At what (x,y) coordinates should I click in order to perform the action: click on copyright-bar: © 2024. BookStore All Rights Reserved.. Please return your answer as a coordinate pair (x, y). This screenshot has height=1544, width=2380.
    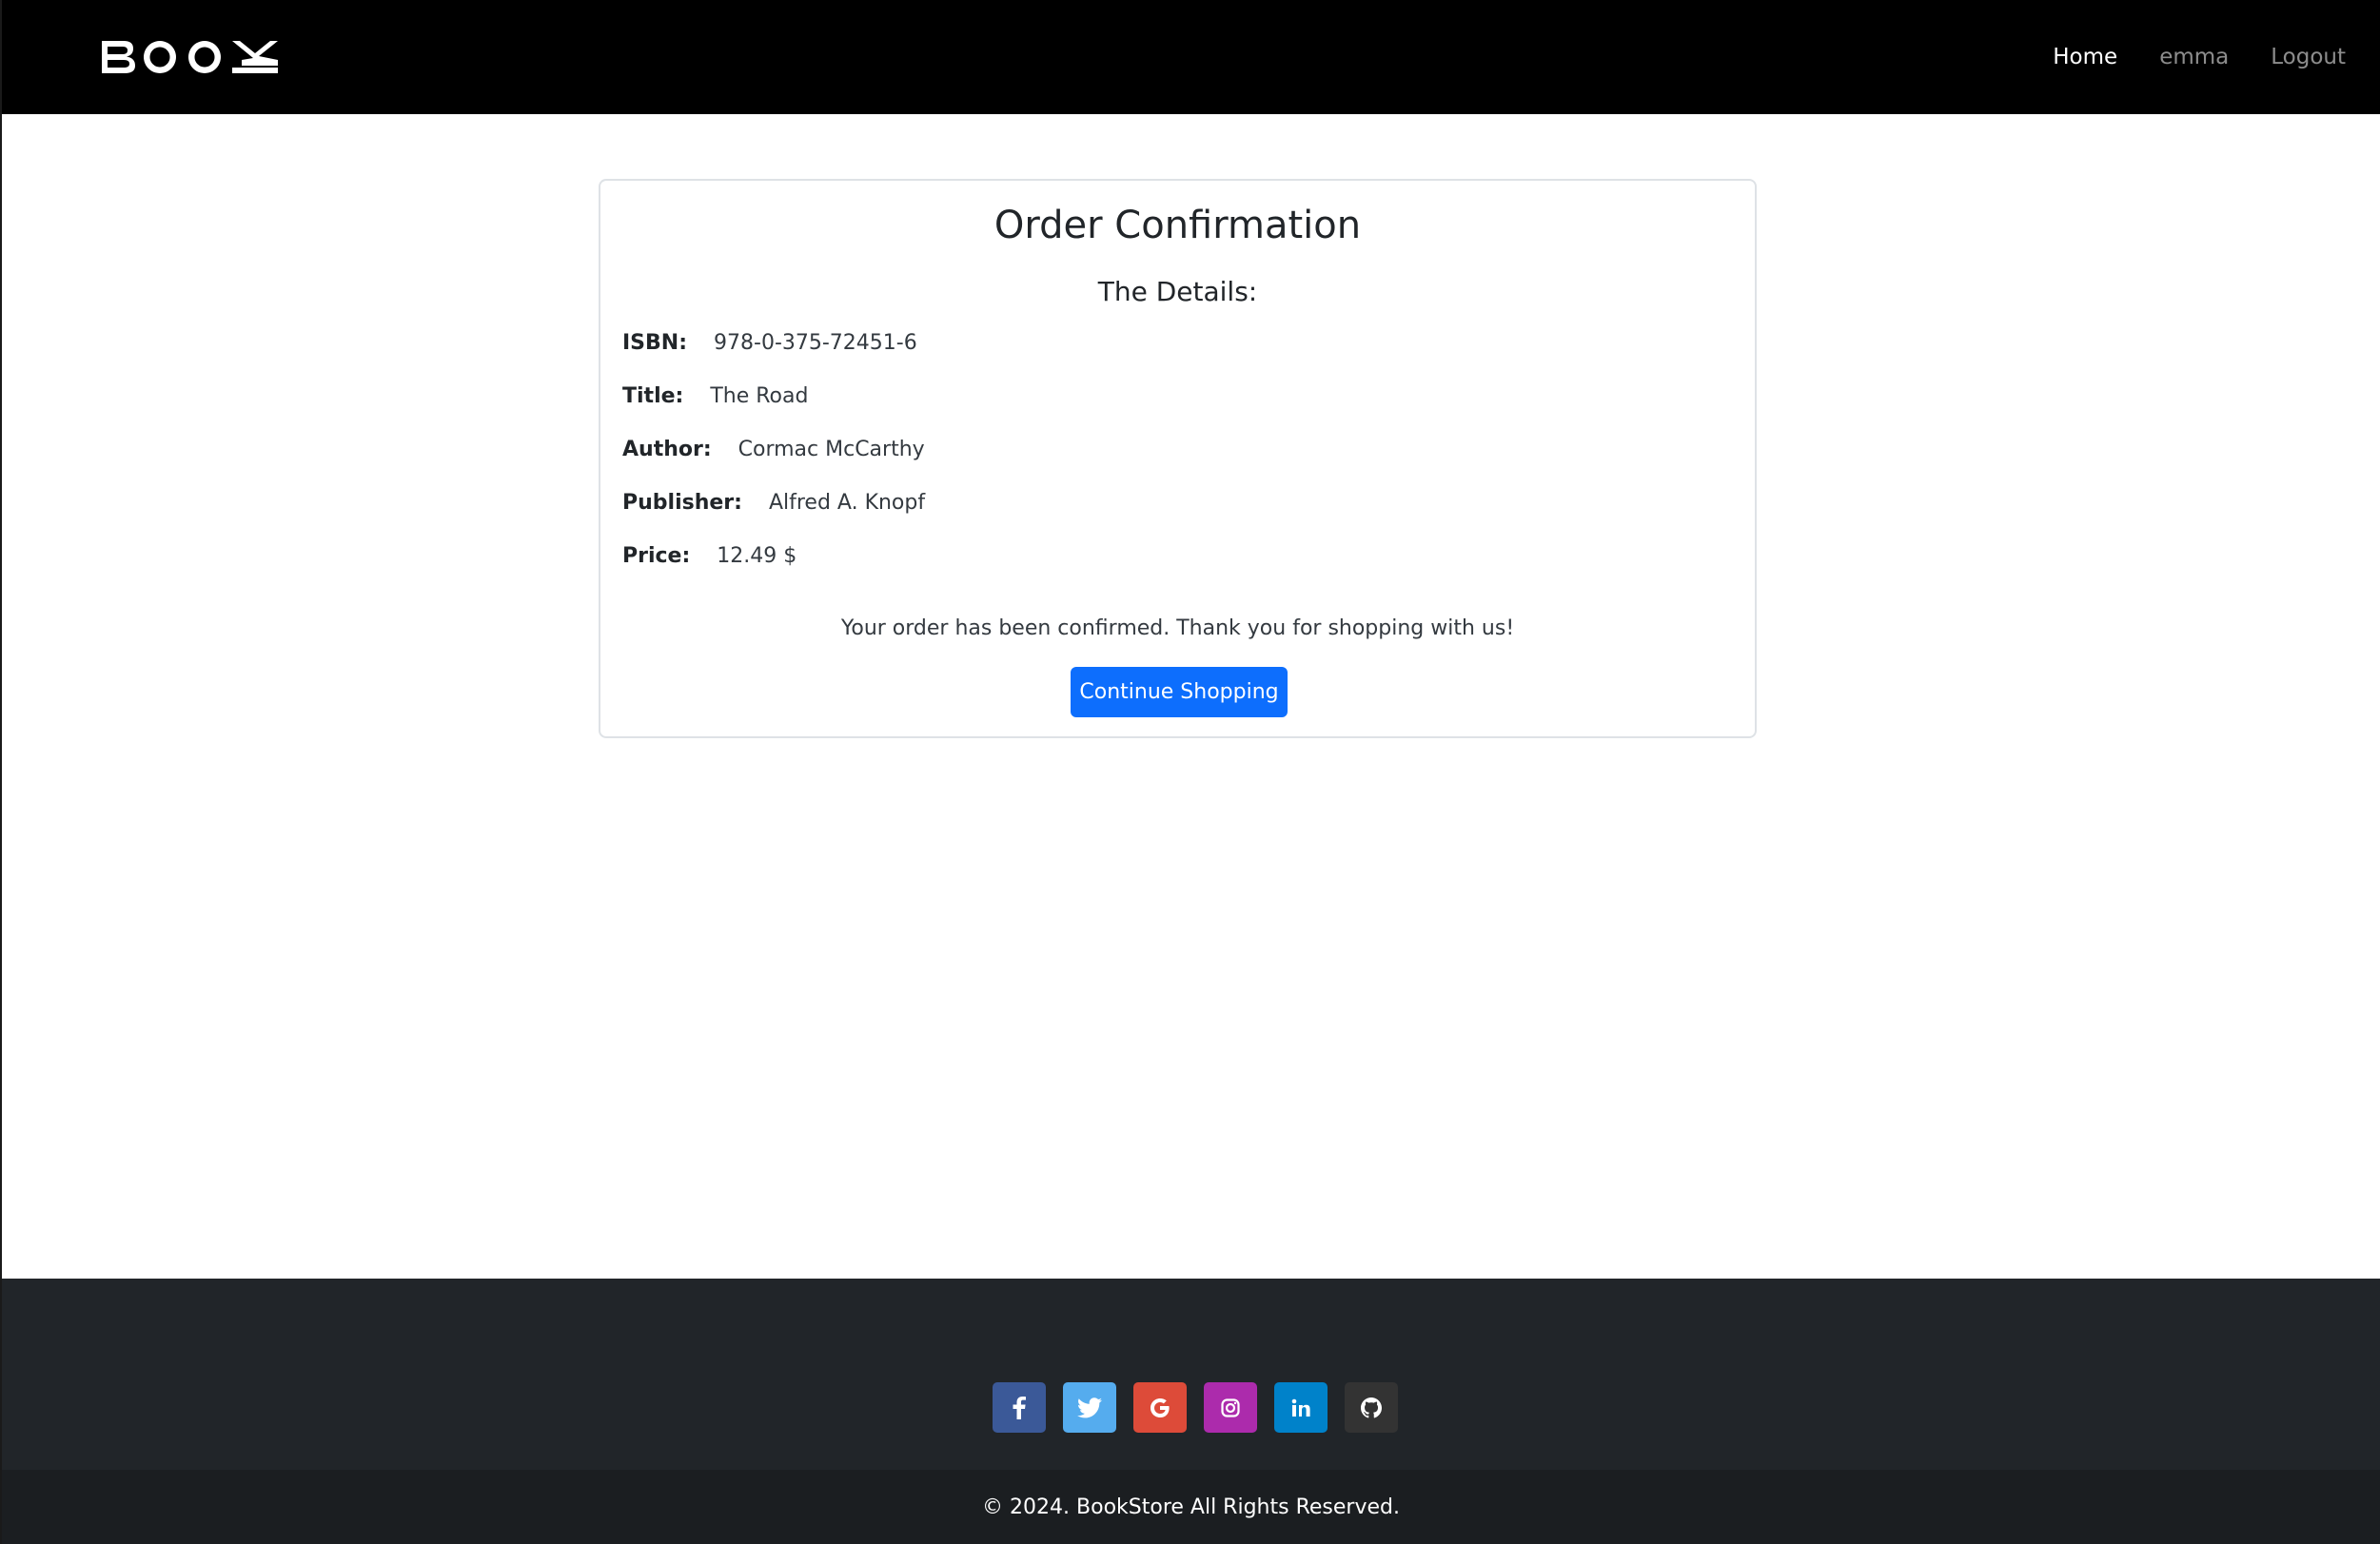
    Looking at the image, I should click on (1191, 1507).